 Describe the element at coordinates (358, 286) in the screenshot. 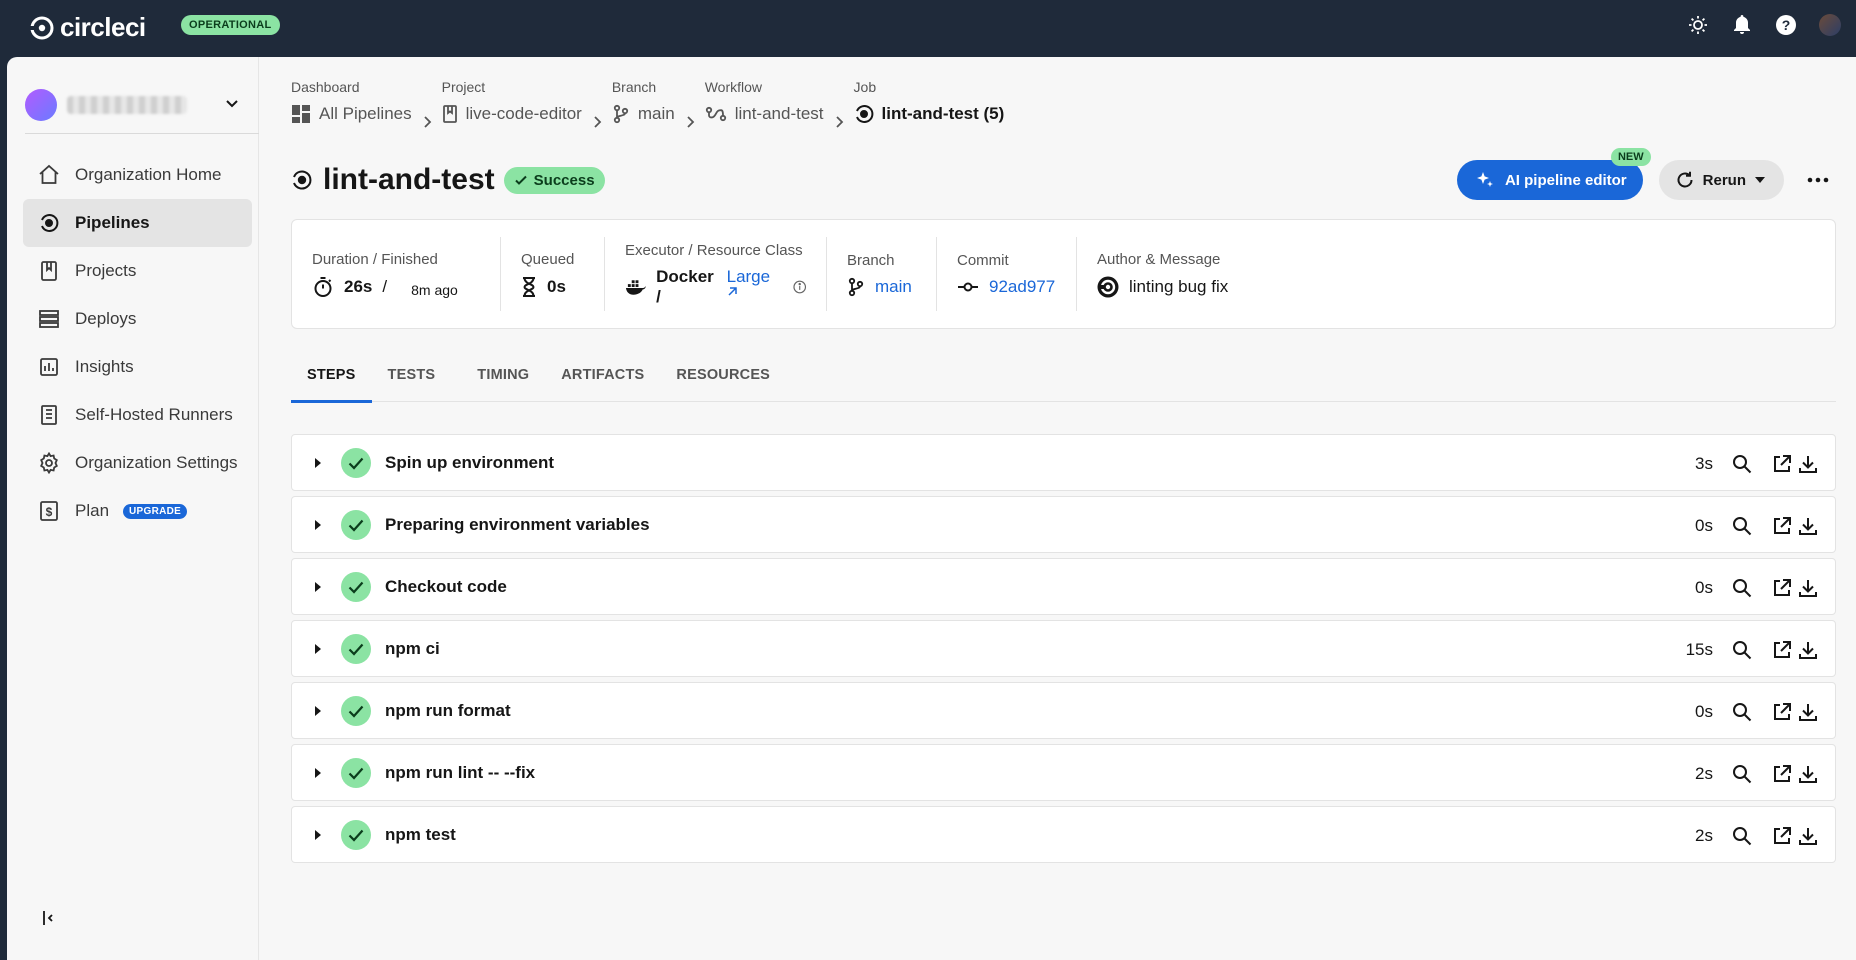

I see `duration-value: 26s` at that location.